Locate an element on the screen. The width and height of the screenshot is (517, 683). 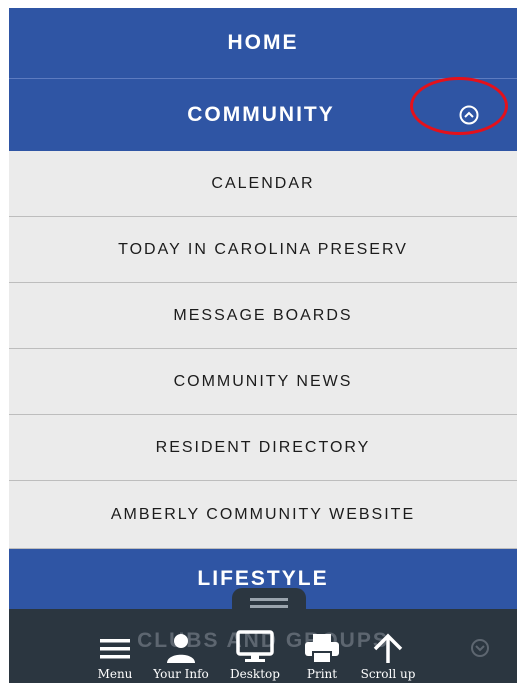
print-button: Print is located at coordinates (322, 653).